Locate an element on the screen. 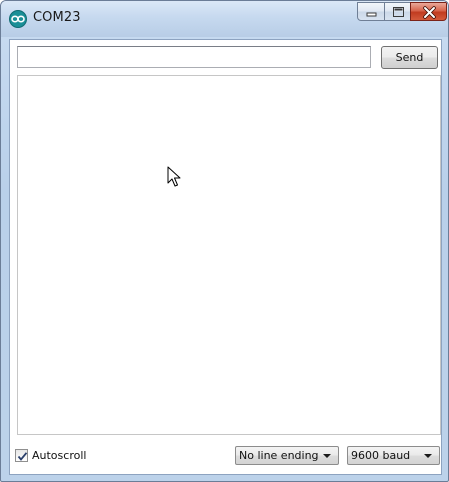 This screenshot has width=449, height=482. arduino-infinity-icon is located at coordinates (18, 19).